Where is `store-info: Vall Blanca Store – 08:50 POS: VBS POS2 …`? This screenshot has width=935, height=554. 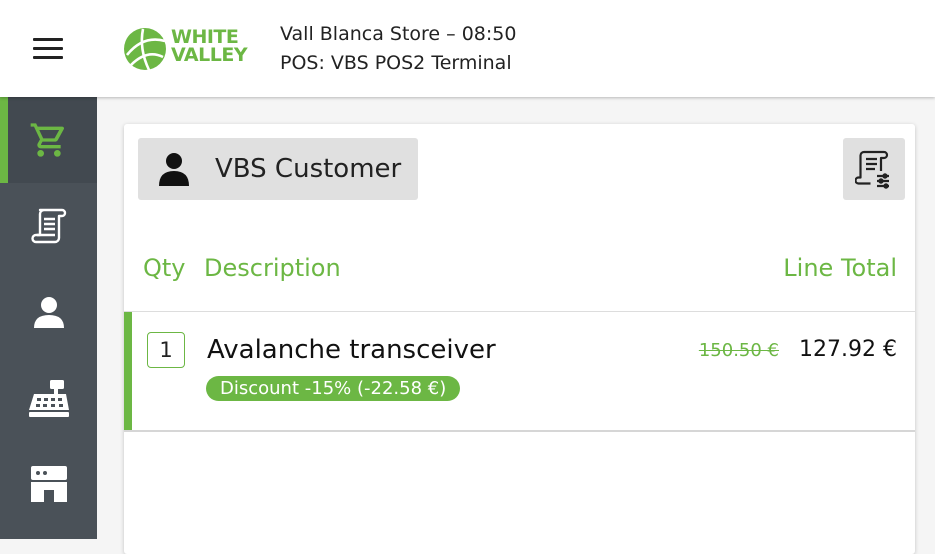
store-info: Vall Blanca Store – 08:50 POS: VBS POS2 … is located at coordinates (398, 49).